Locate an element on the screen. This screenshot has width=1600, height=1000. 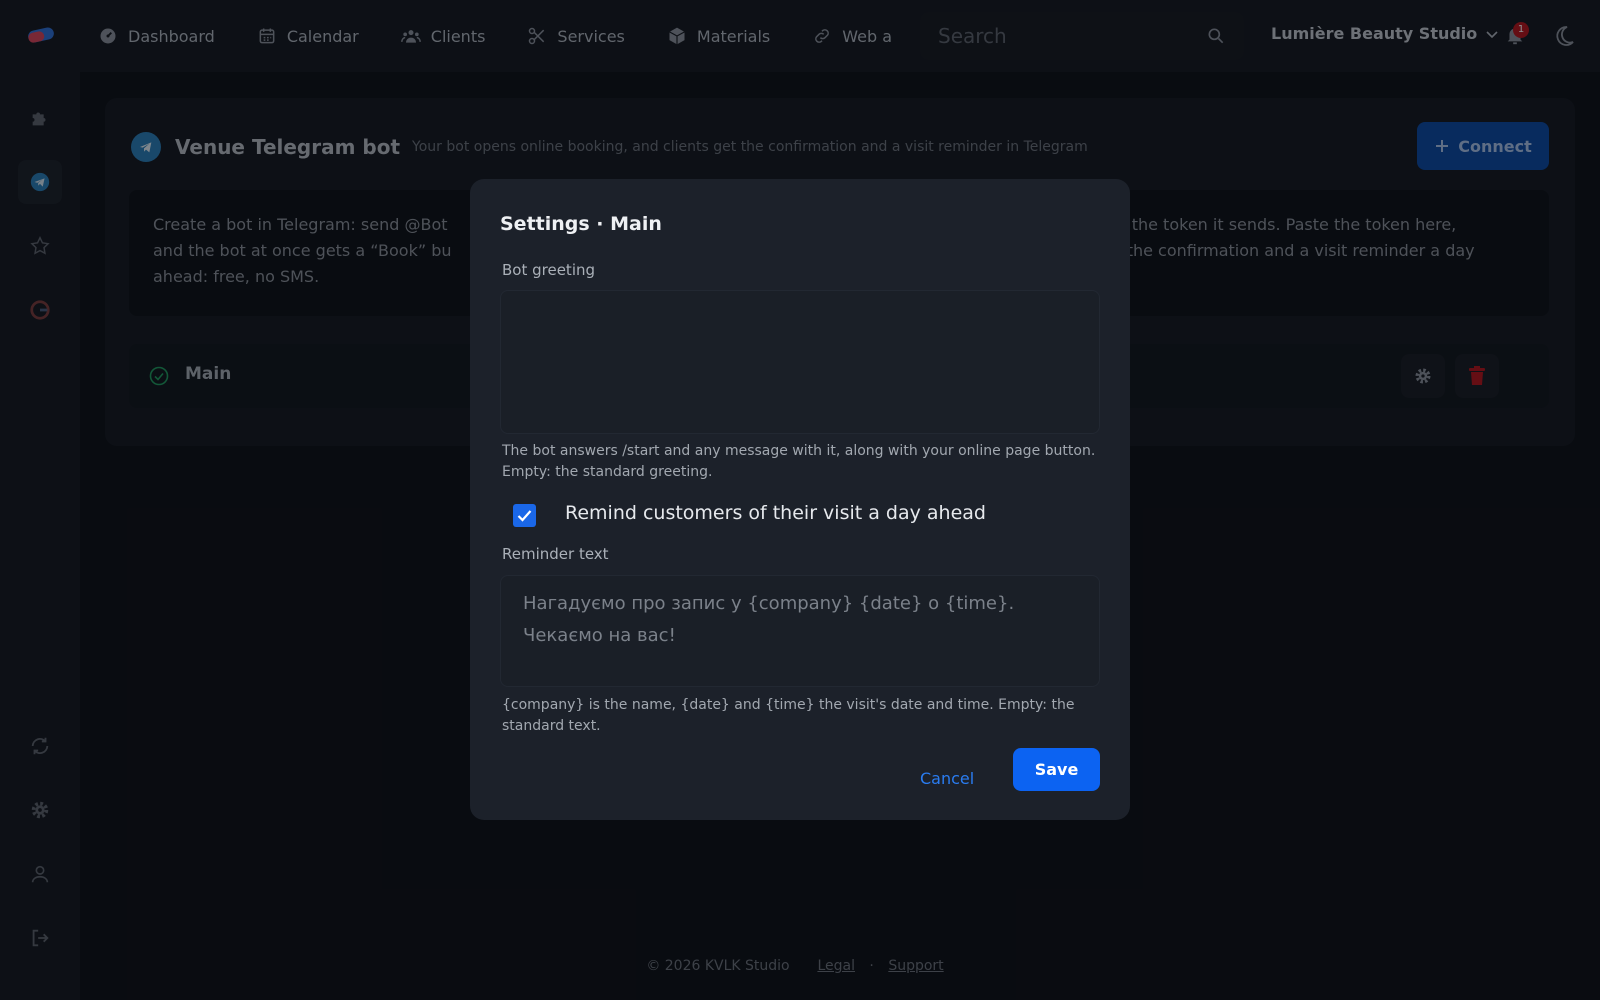
check-icon is located at coordinates (524, 516).